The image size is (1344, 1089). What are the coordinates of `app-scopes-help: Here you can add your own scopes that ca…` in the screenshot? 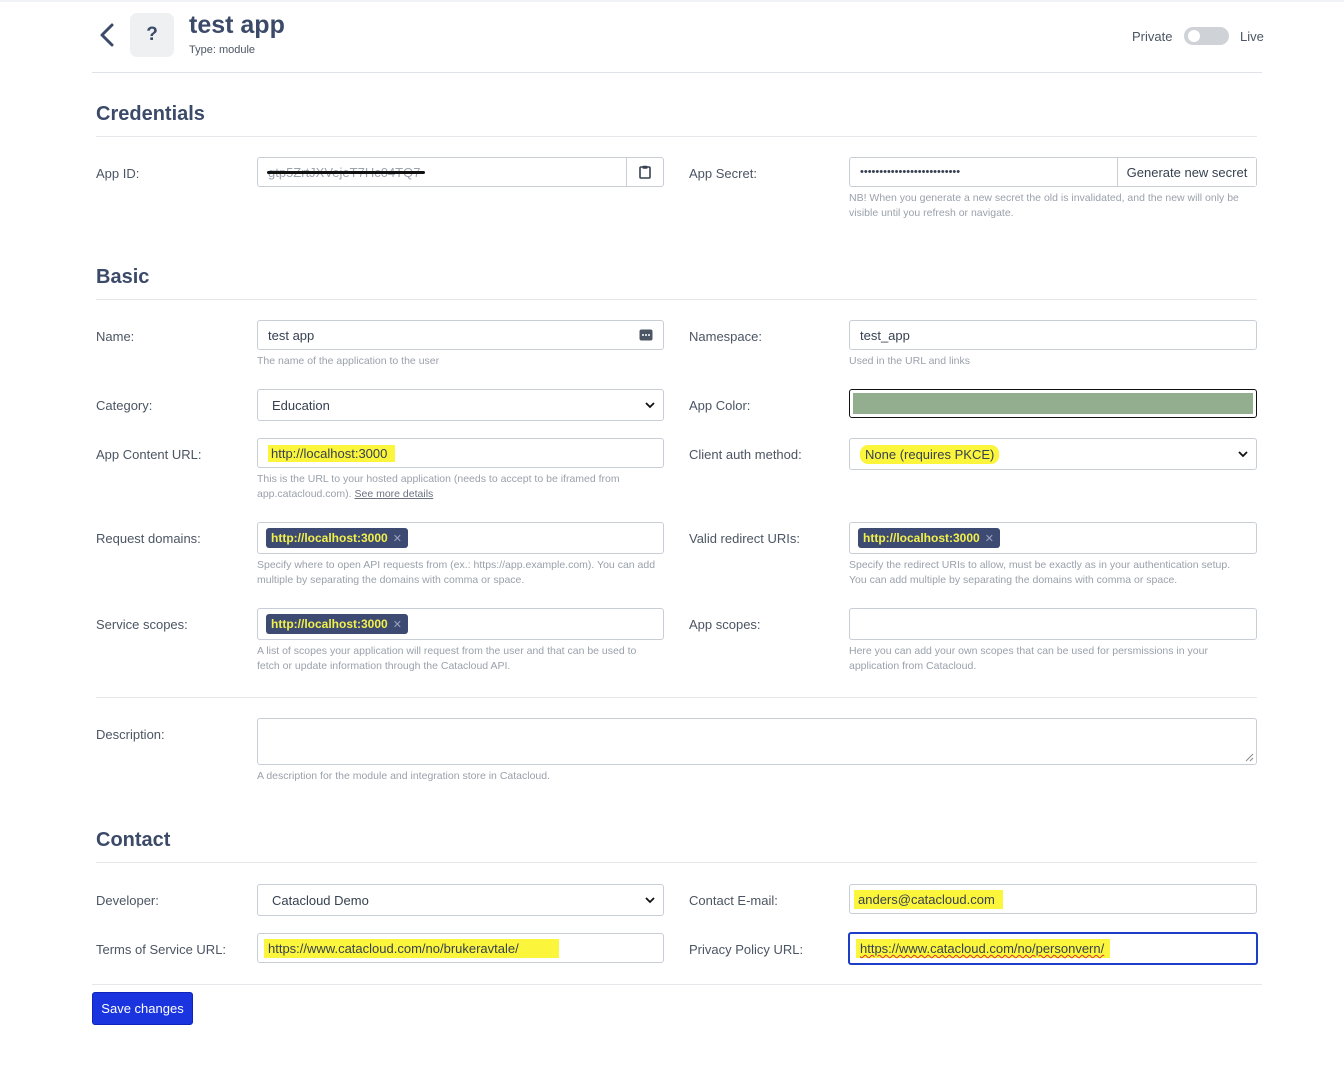 It's located at (1028, 658).